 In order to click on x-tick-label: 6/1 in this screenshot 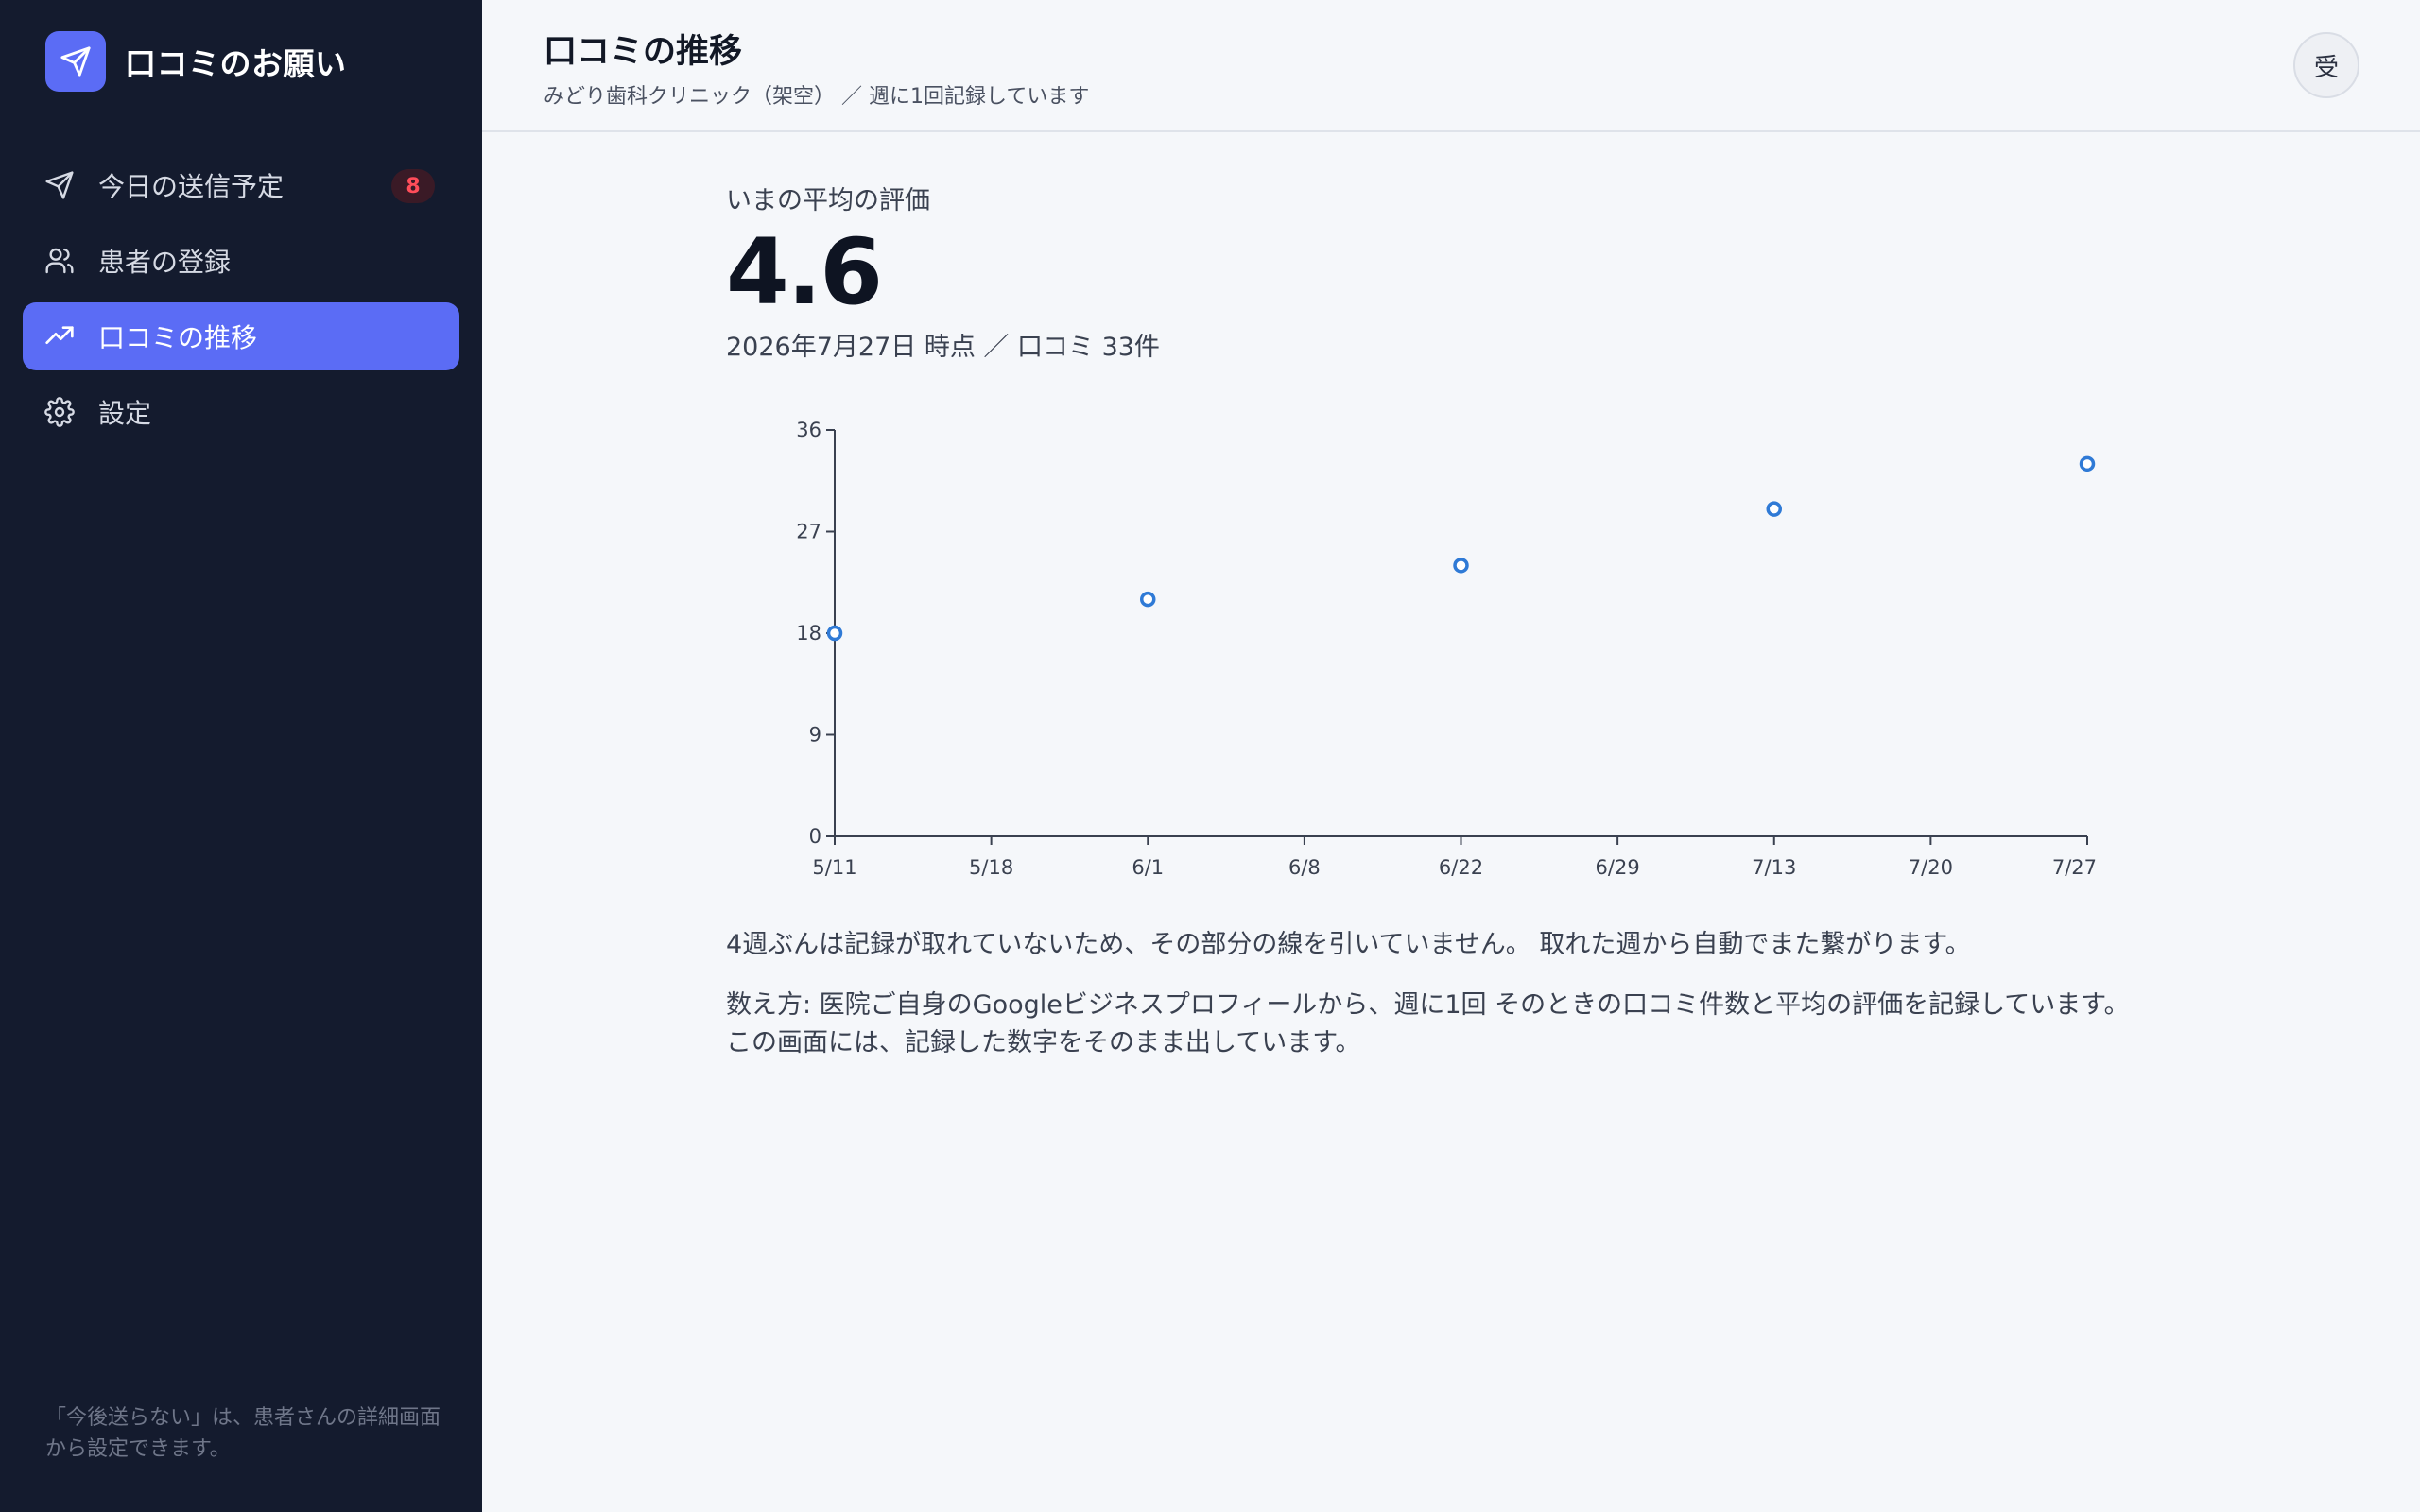, I will do `click(1148, 867)`.